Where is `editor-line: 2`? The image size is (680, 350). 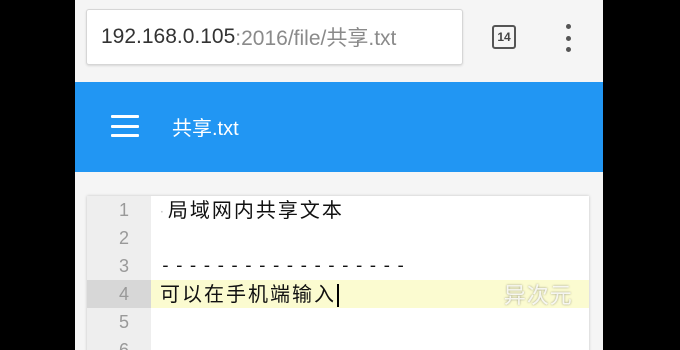 editor-line: 2 is located at coordinates (338, 238).